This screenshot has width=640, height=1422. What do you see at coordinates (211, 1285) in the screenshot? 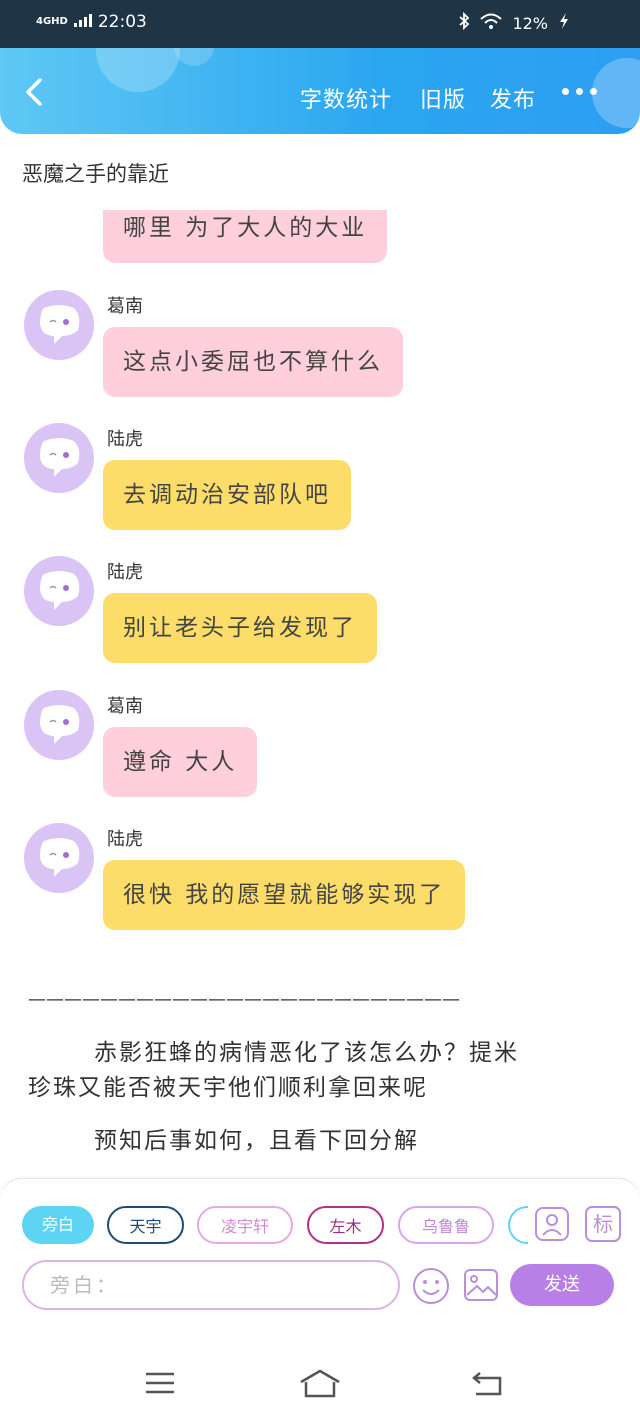
I see `dialogue-input: 旁白：` at bounding box center [211, 1285].